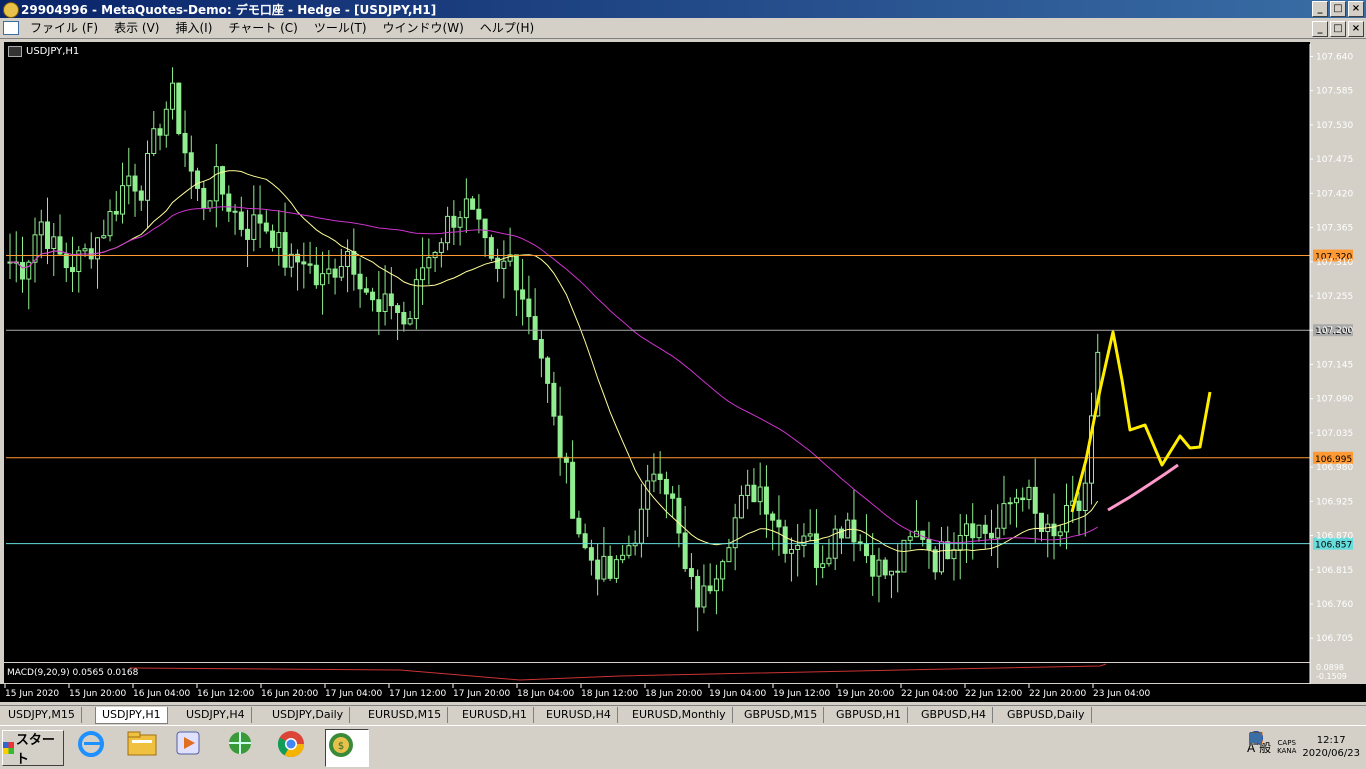 The width and height of the screenshot is (1366, 769). What do you see at coordinates (216, 715) in the screenshot?
I see `chart-tab: USDJPY,H4` at bounding box center [216, 715].